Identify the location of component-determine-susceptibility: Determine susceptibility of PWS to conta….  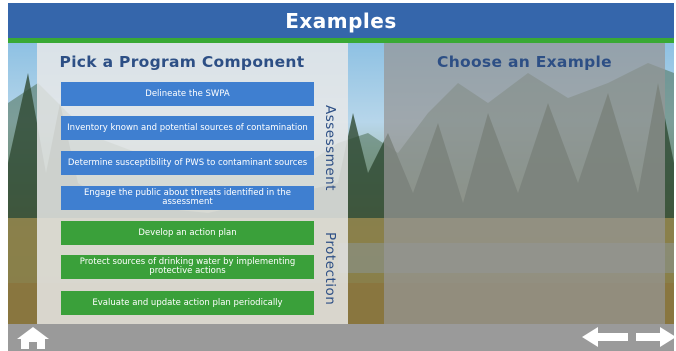
(187, 163).